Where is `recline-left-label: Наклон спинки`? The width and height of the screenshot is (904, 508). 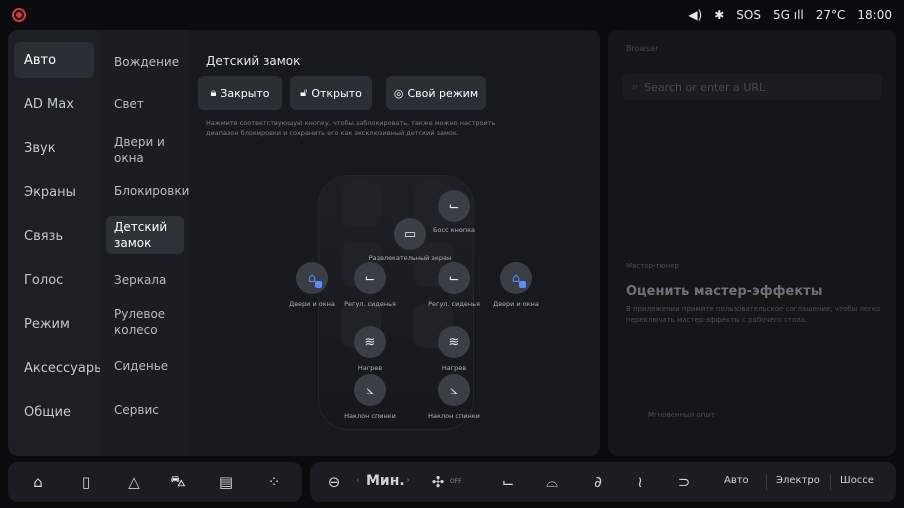
recline-left-label: Наклон спинки is located at coordinates (370, 416).